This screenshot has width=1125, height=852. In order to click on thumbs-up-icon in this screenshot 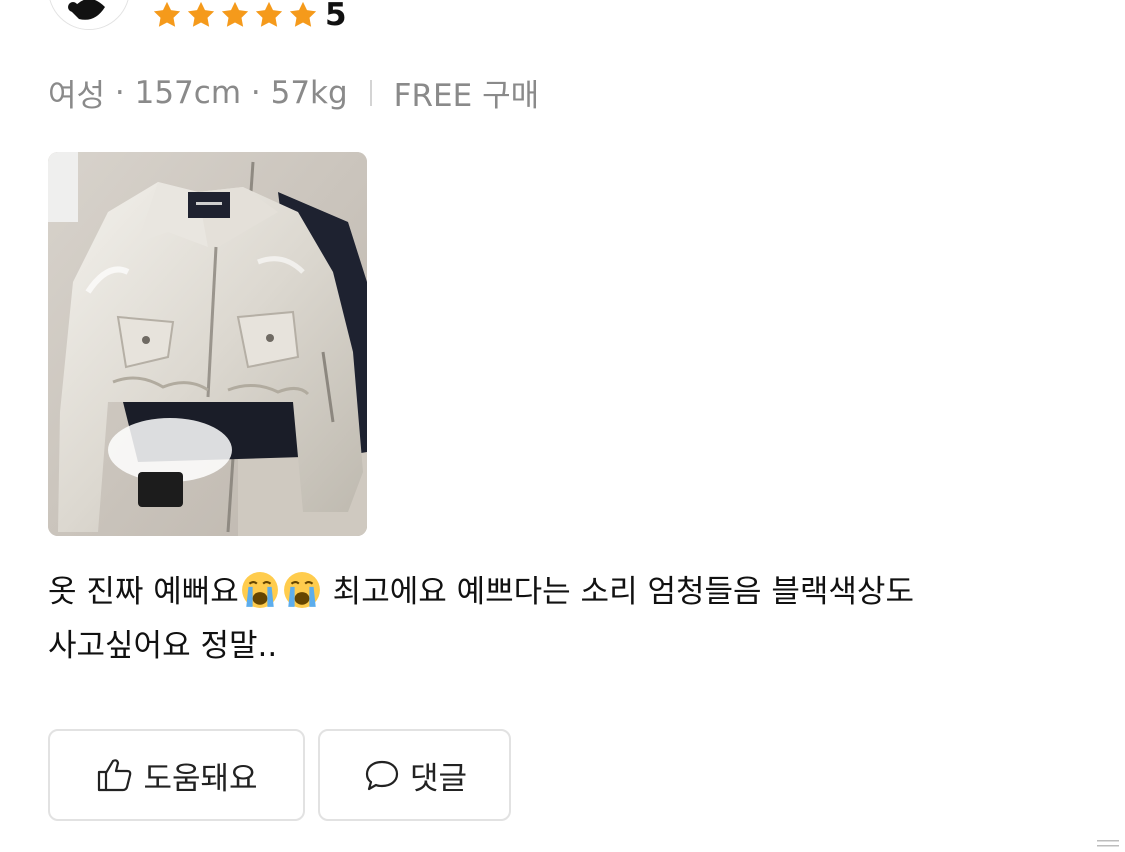, I will do `click(115, 775)`.